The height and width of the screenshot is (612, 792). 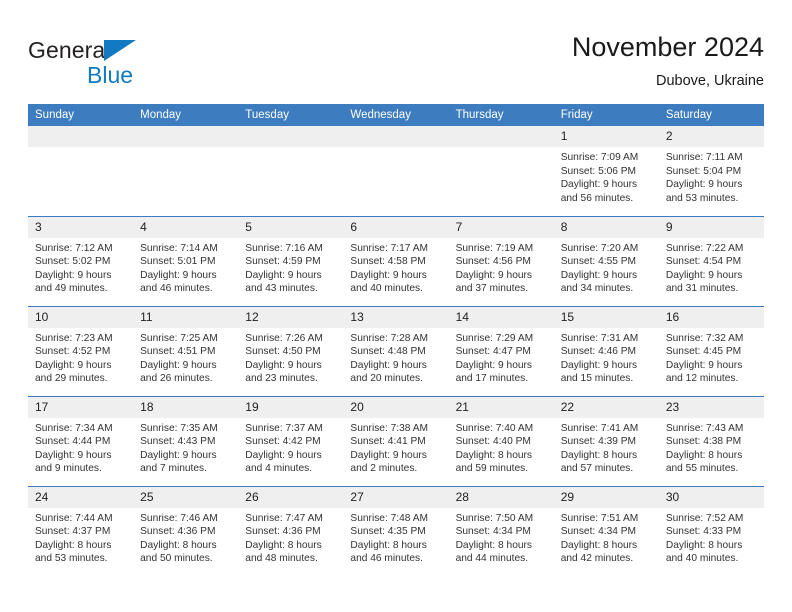 I want to click on sunset-text: Sunset: 4:38 PM, so click(x=703, y=442).